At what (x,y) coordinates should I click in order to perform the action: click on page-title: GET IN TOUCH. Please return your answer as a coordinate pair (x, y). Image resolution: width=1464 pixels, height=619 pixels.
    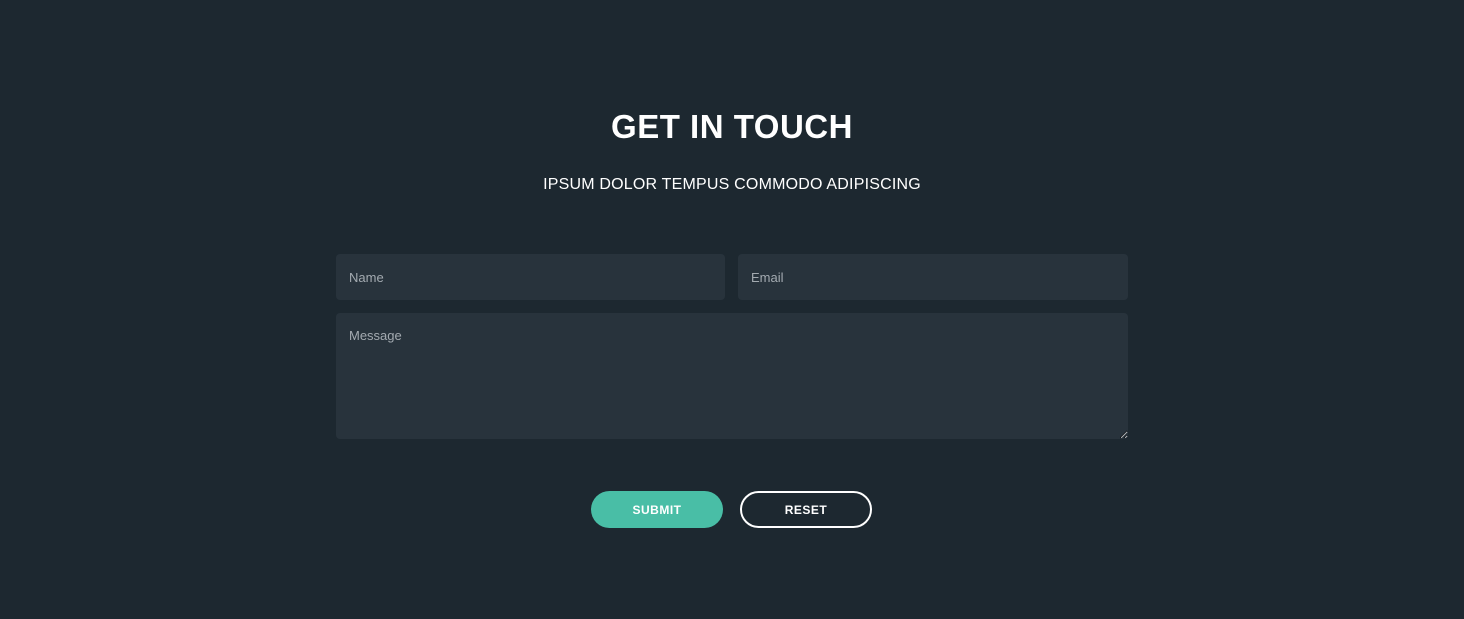
    Looking at the image, I should click on (732, 126).